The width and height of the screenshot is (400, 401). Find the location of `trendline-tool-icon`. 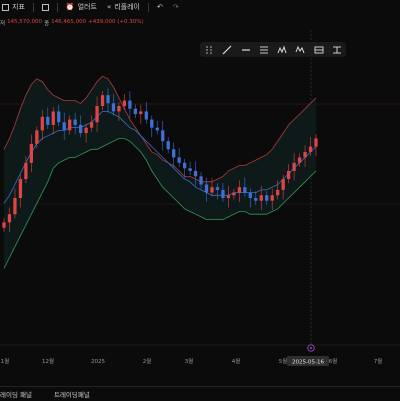

trendline-tool-icon is located at coordinates (227, 50).